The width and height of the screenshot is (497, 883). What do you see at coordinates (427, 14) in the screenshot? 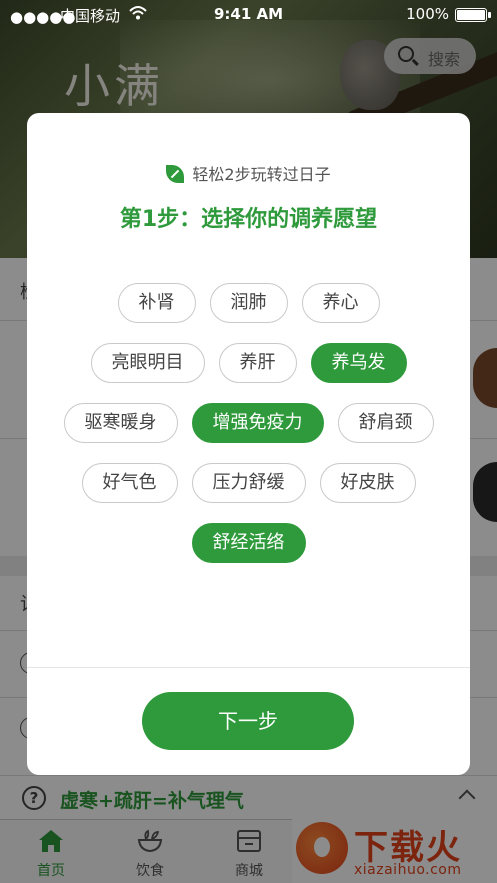
I see `battery-percent: 100%` at bounding box center [427, 14].